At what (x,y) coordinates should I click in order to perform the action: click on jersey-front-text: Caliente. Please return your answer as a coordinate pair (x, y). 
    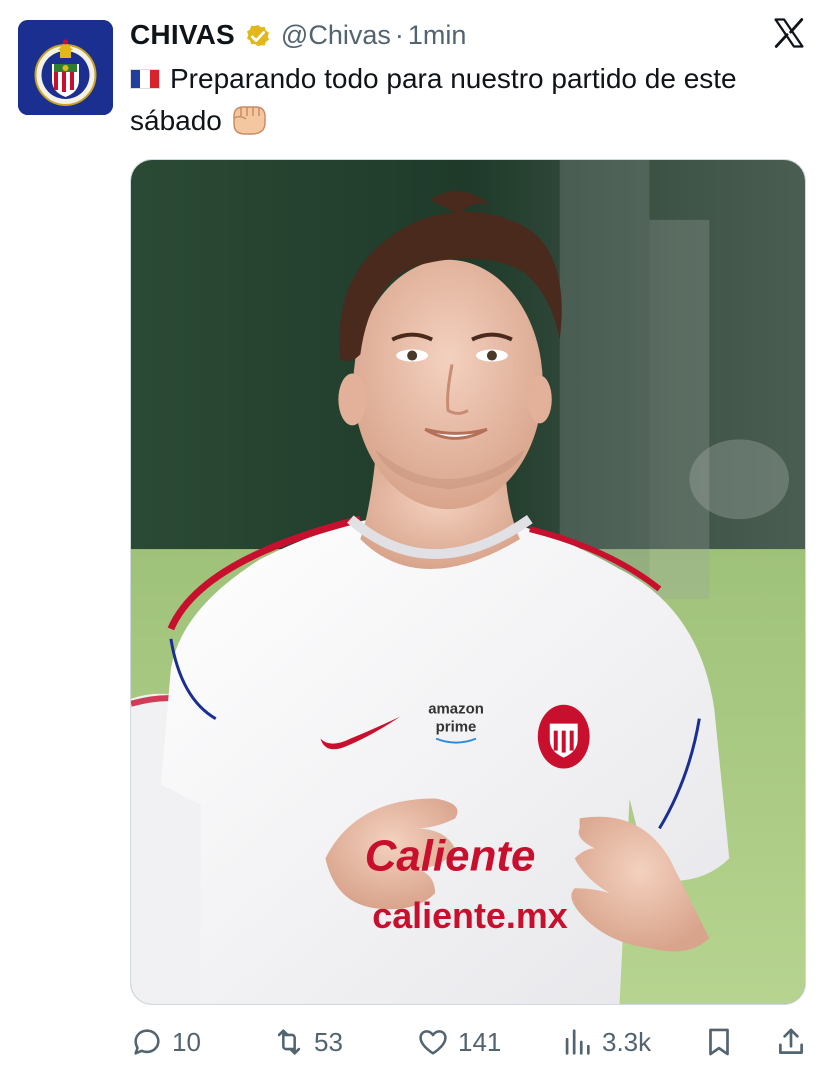
    Looking at the image, I should click on (450, 855).